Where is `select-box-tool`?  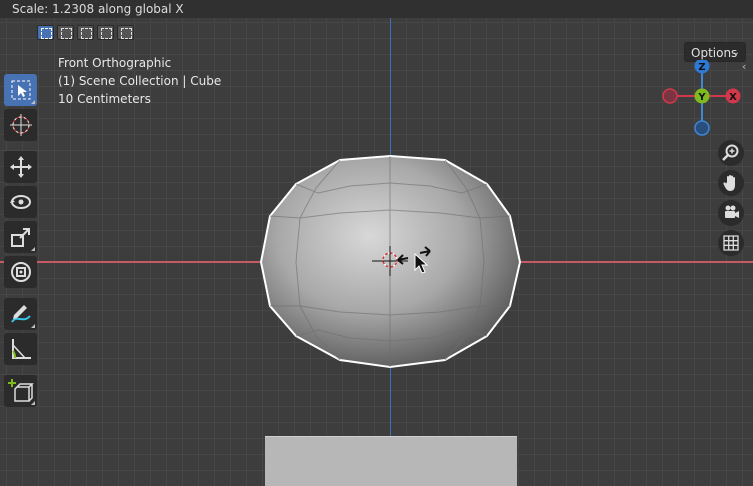 select-box-tool is located at coordinates (20, 90).